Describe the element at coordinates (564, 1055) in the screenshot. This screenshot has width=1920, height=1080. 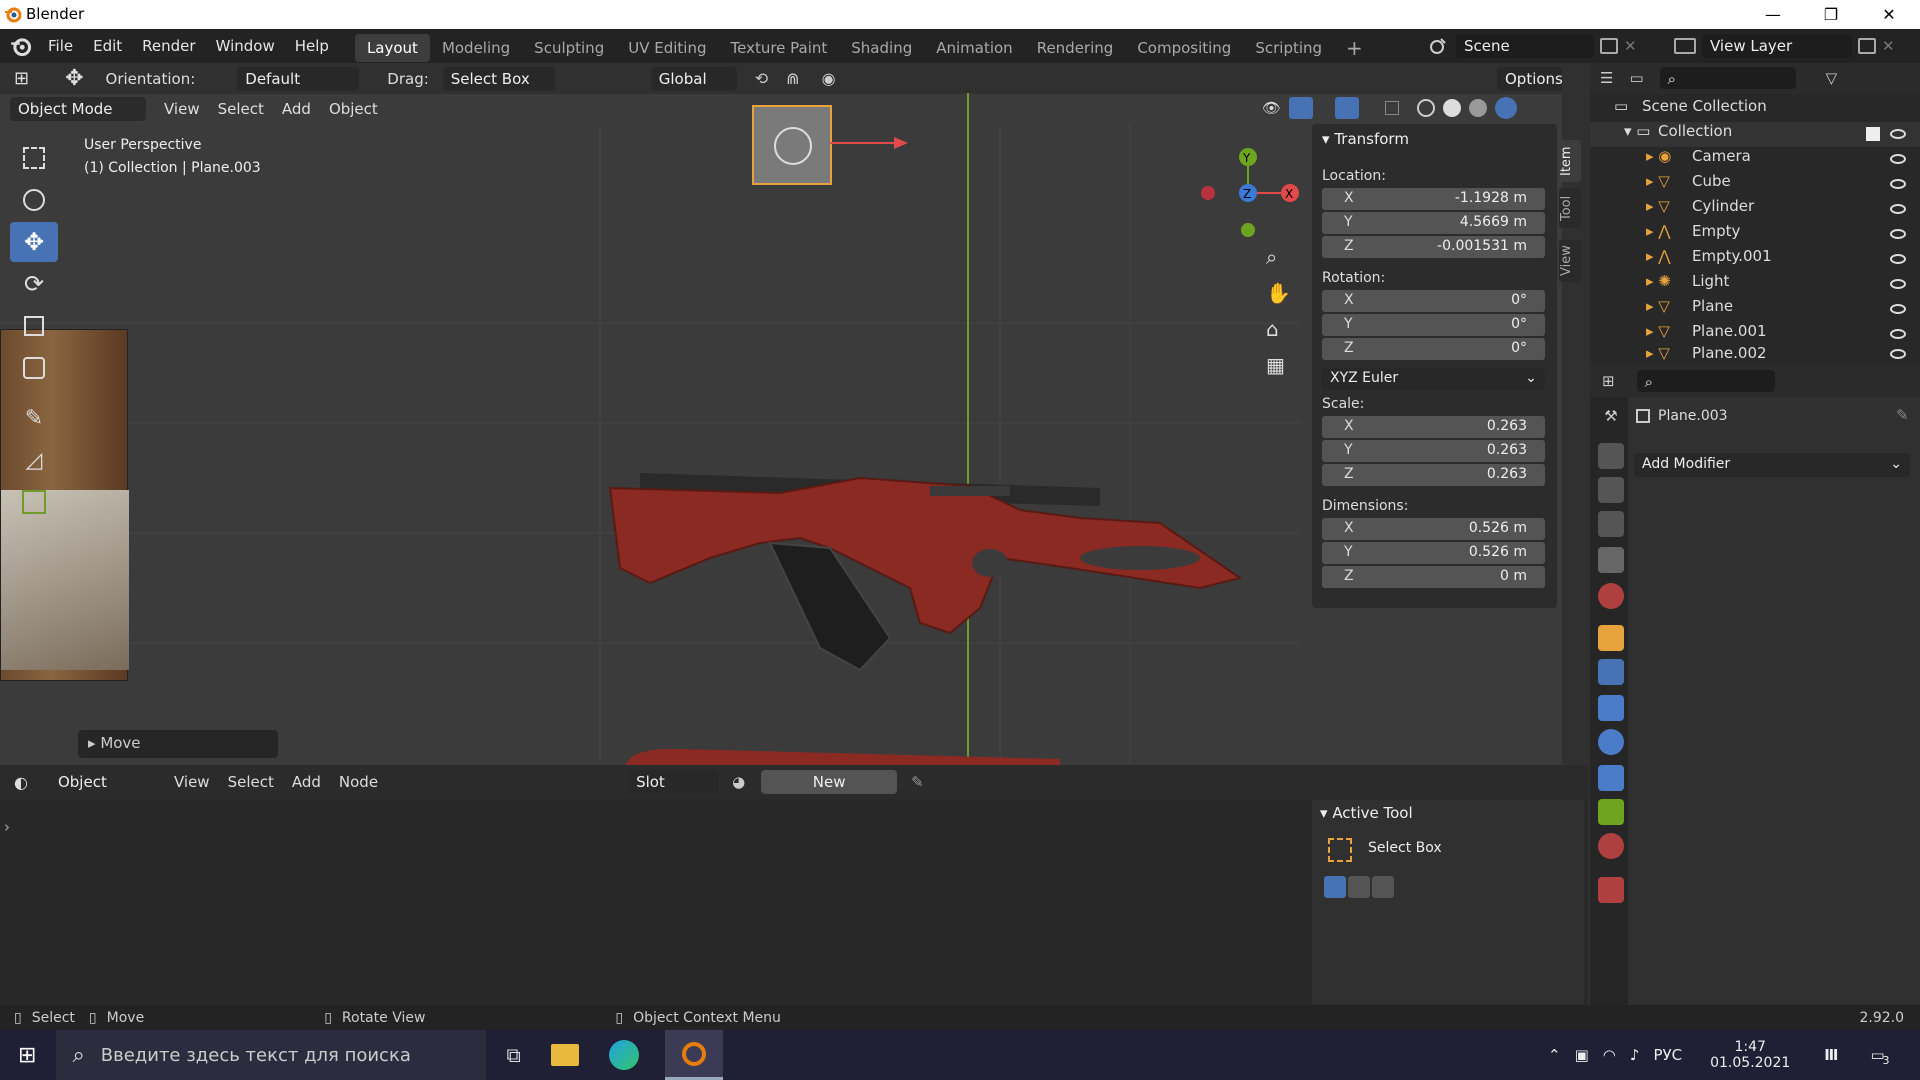
I see `file-explorer-icon` at that location.